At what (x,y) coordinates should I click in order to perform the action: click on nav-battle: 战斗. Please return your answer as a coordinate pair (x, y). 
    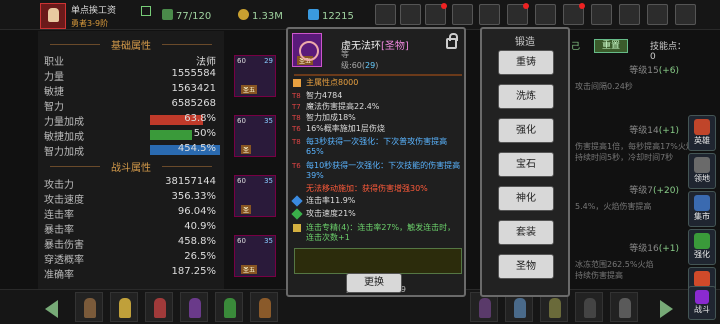
    Looking at the image, I should click on (702, 303).